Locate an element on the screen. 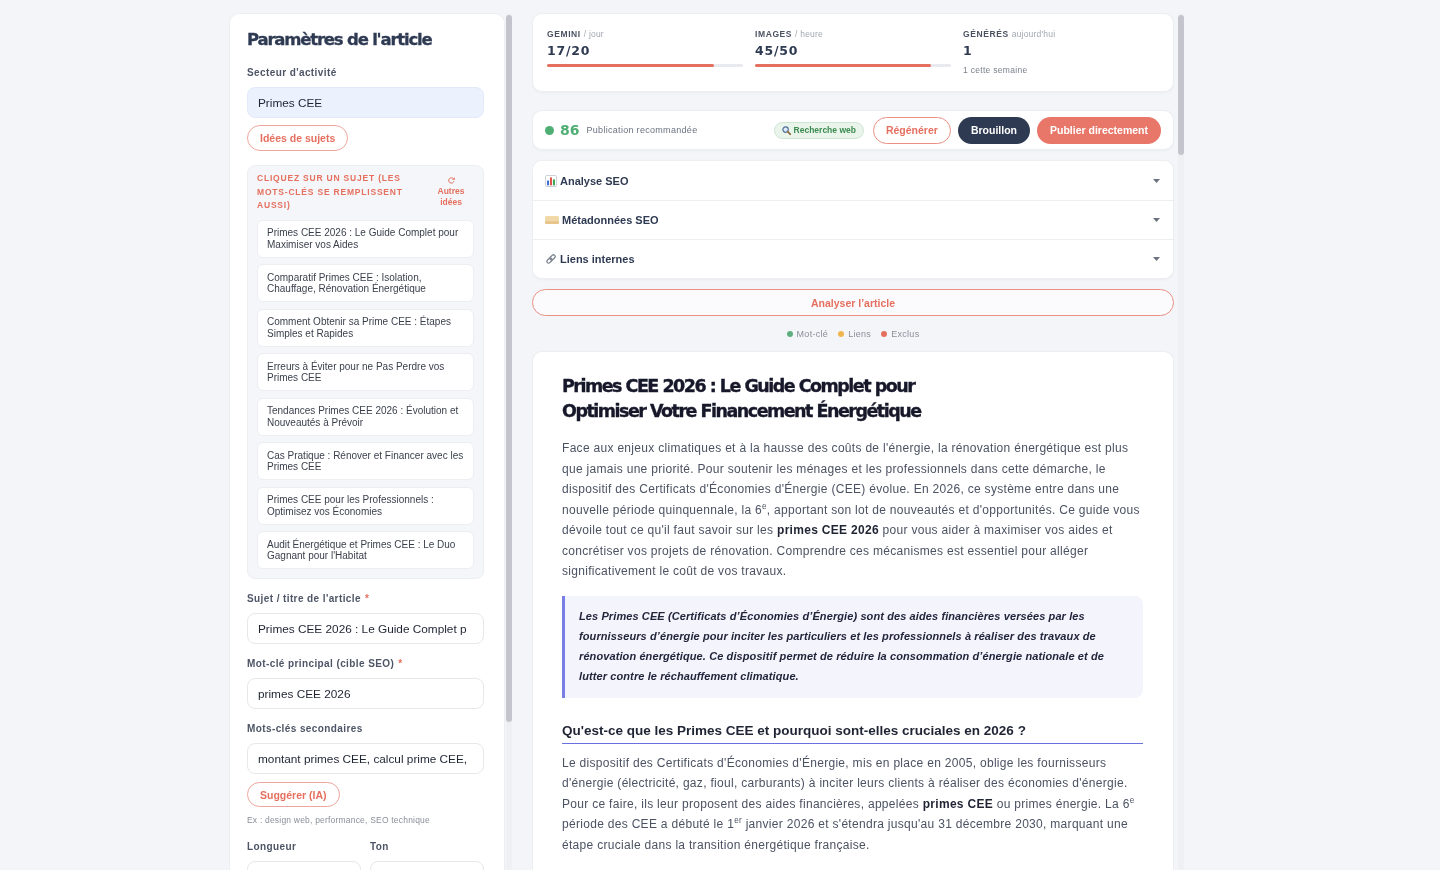 This screenshot has height=870, width=1440. field-label: Sujet / titre de l'article * is located at coordinates (309, 599).